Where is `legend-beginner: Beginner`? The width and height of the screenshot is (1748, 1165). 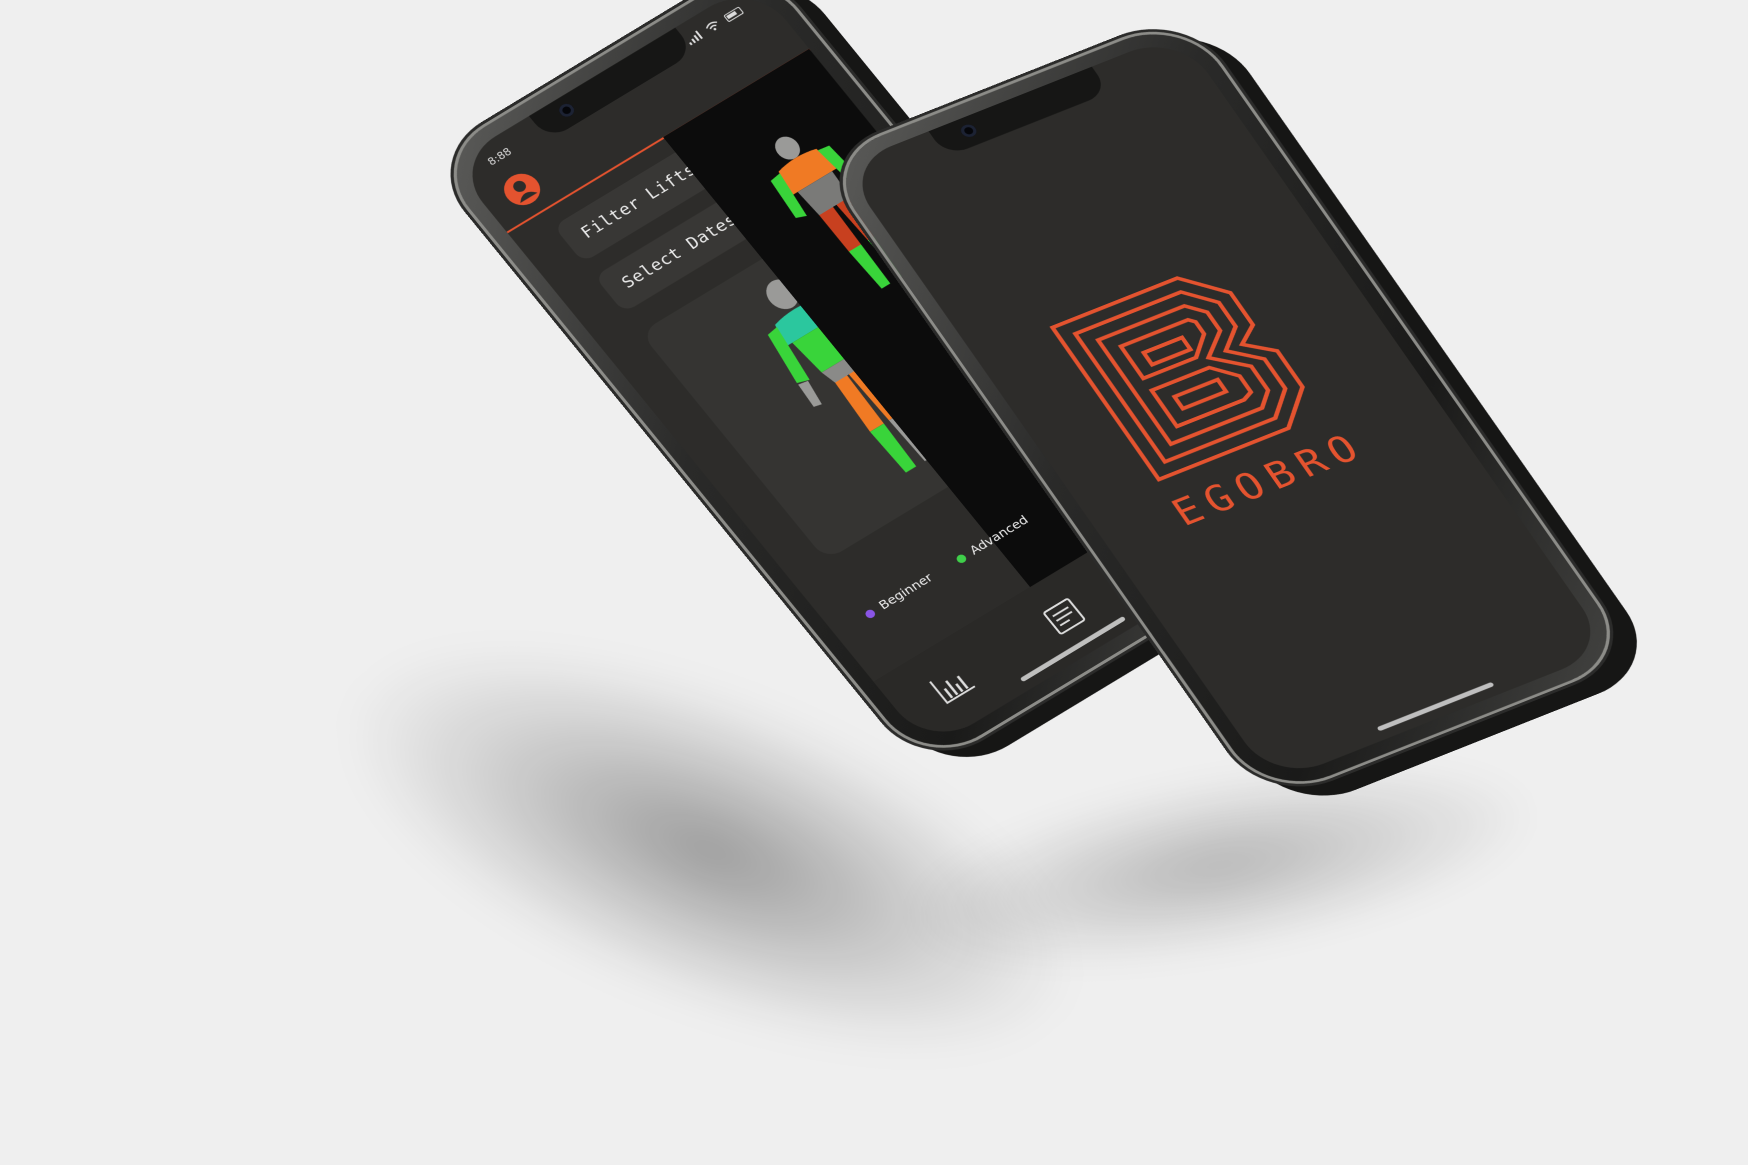
legend-beginner: Beginner is located at coordinates (899, 596).